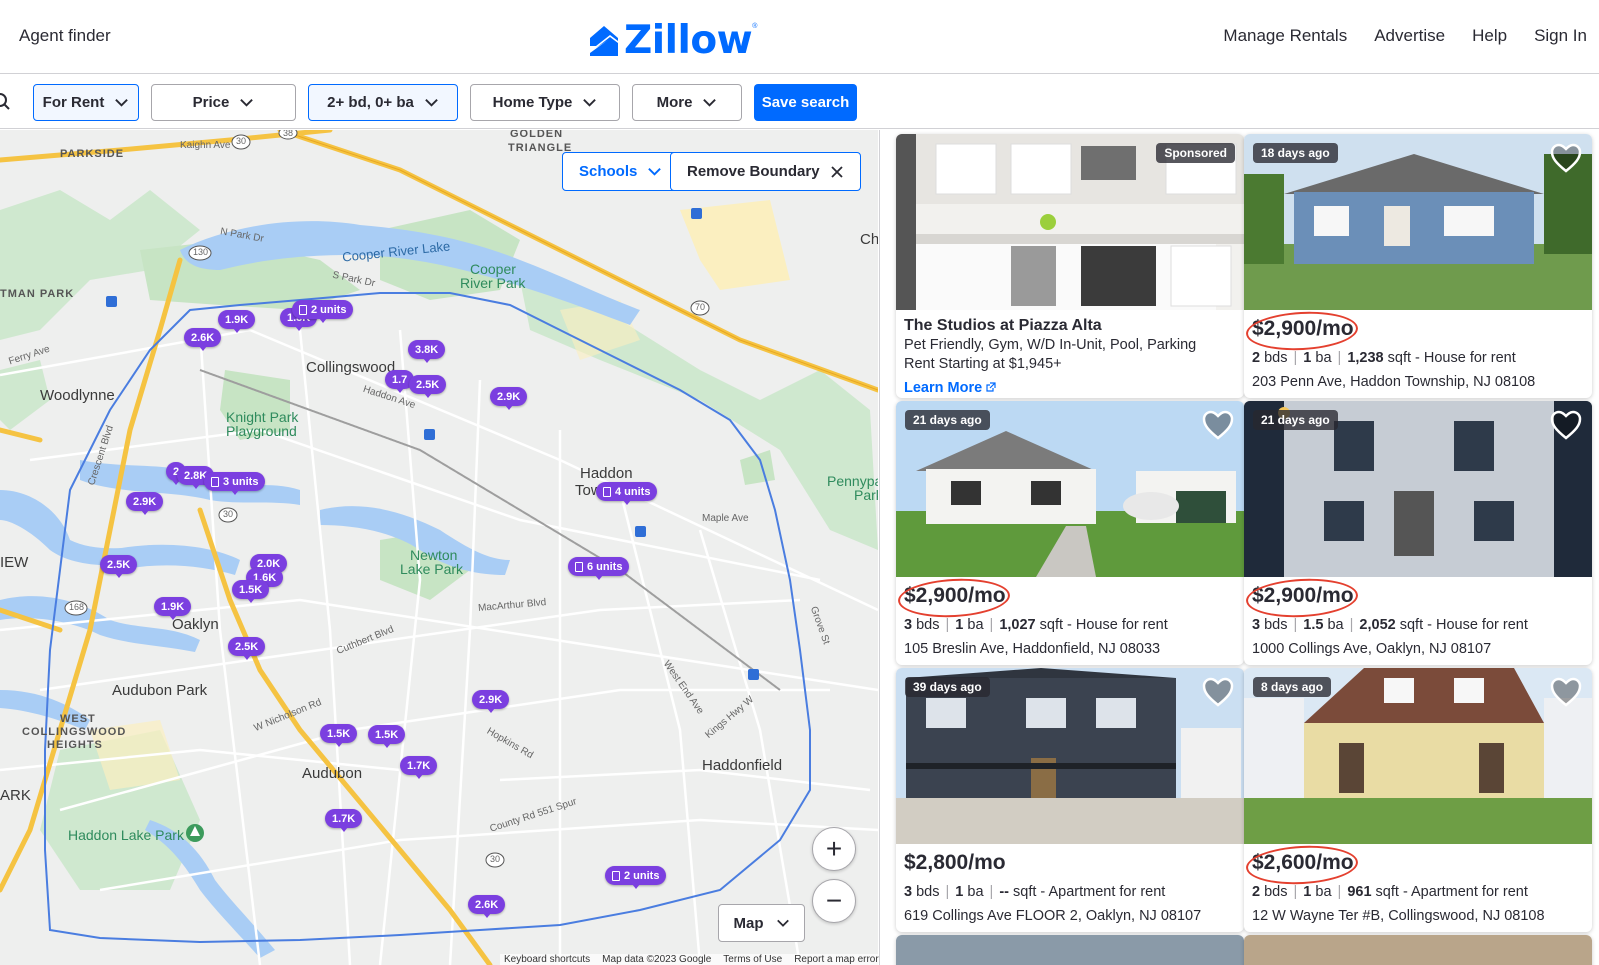  What do you see at coordinates (755, 26) in the screenshot?
I see `logo-registered-mark: ®` at bounding box center [755, 26].